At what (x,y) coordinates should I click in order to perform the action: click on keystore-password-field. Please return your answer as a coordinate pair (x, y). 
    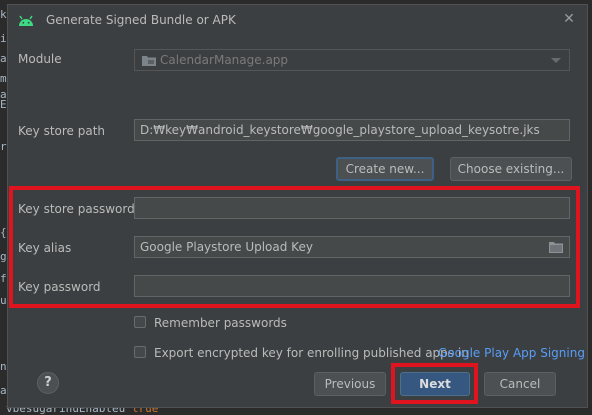
    Looking at the image, I should click on (352, 208).